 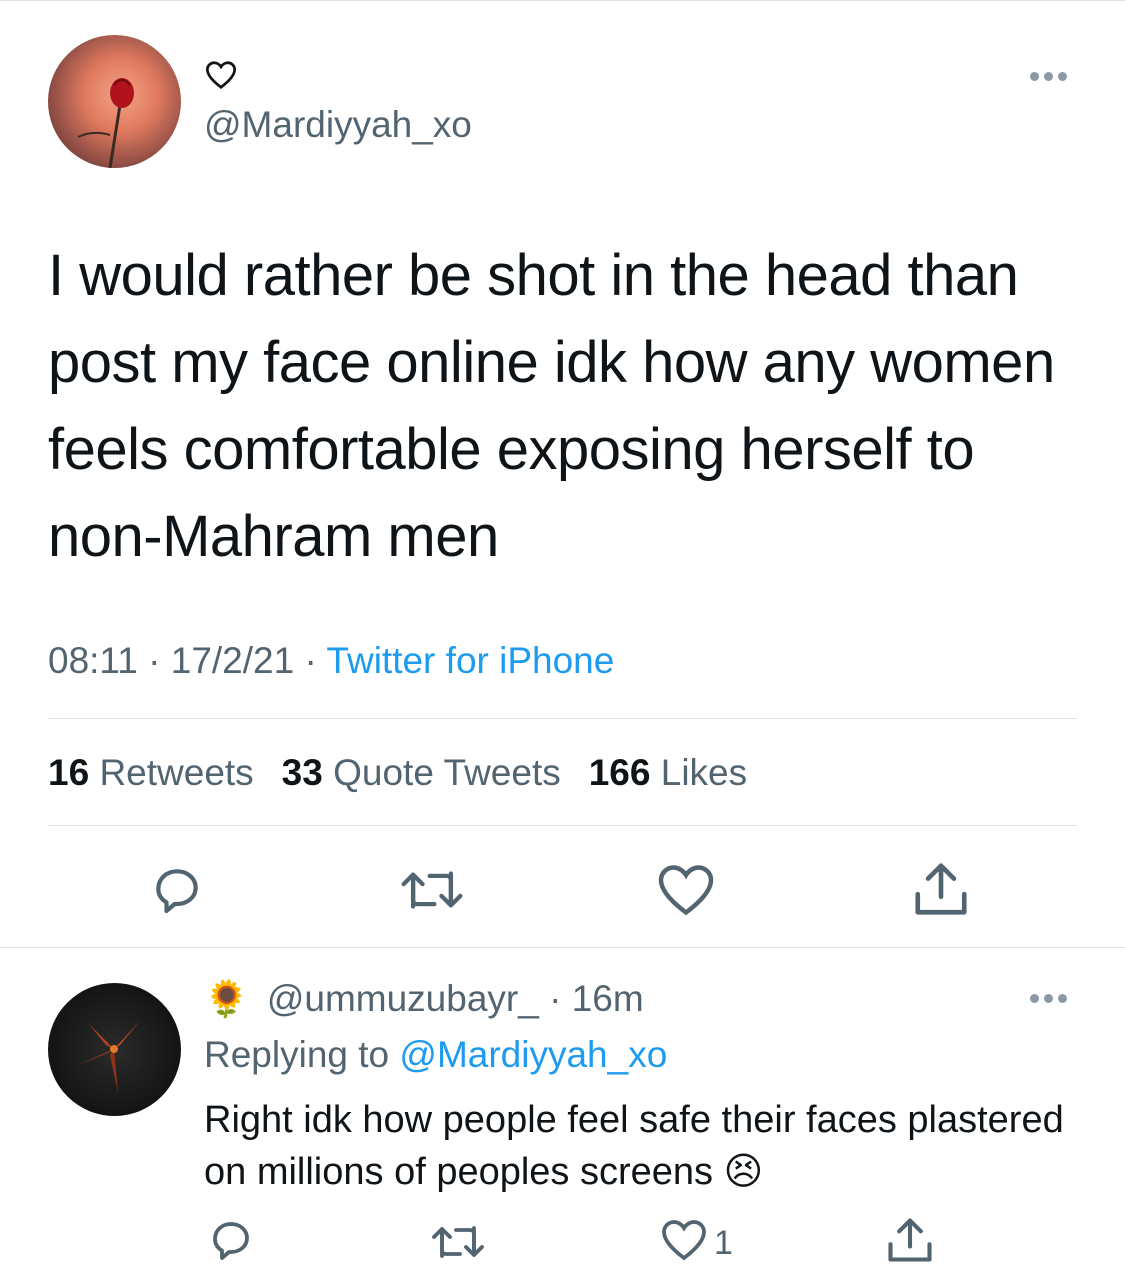 What do you see at coordinates (470, 660) in the screenshot?
I see `tweet-source-link: Twitter for iPhone` at bounding box center [470, 660].